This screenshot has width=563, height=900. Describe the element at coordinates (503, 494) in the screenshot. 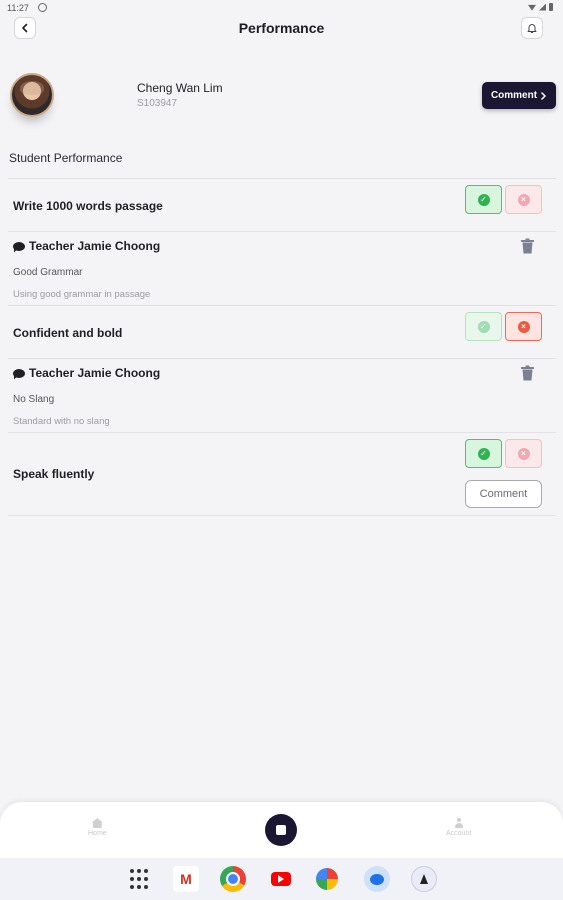

I see `add-comment-button: Comment` at that location.